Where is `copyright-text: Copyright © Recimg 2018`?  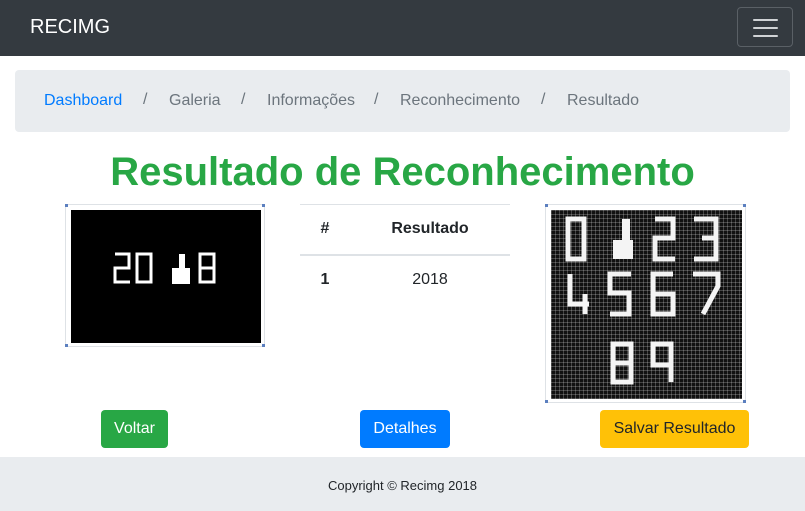 copyright-text: Copyright © Recimg 2018 is located at coordinates (402, 485).